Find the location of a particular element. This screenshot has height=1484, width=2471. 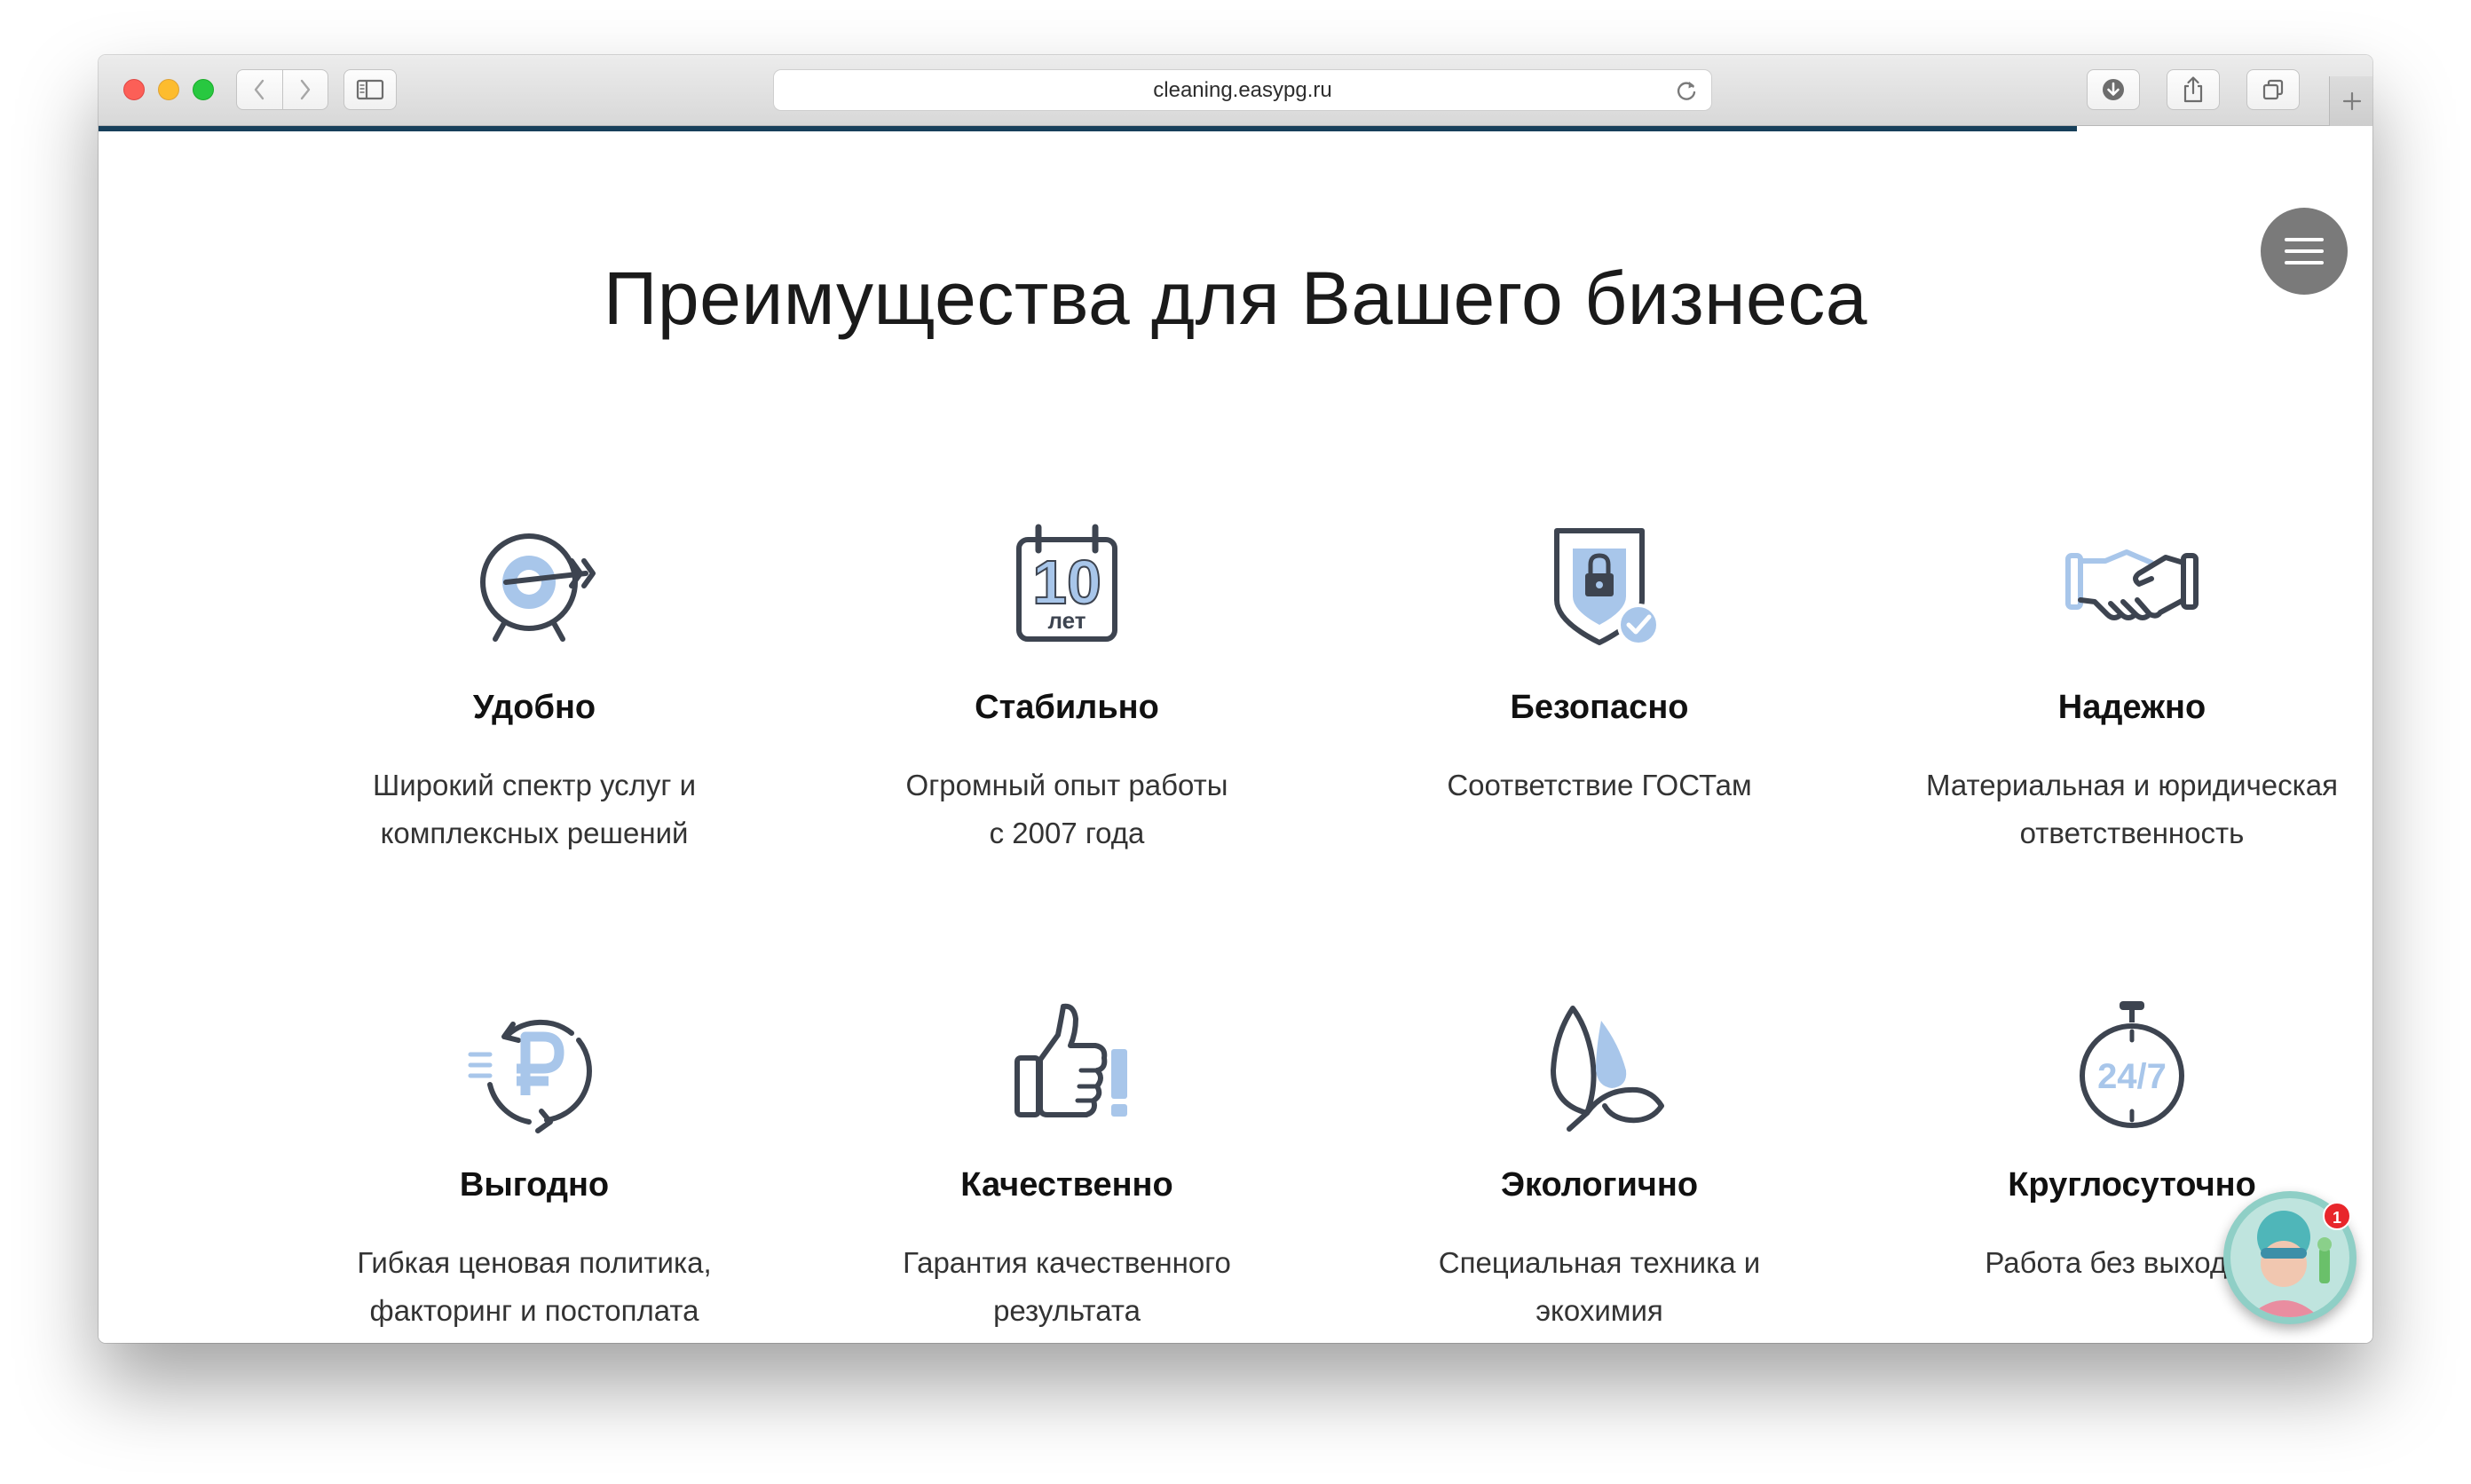

feature-description-line: Гибкая ценовая политика, is located at coordinates (534, 1263).